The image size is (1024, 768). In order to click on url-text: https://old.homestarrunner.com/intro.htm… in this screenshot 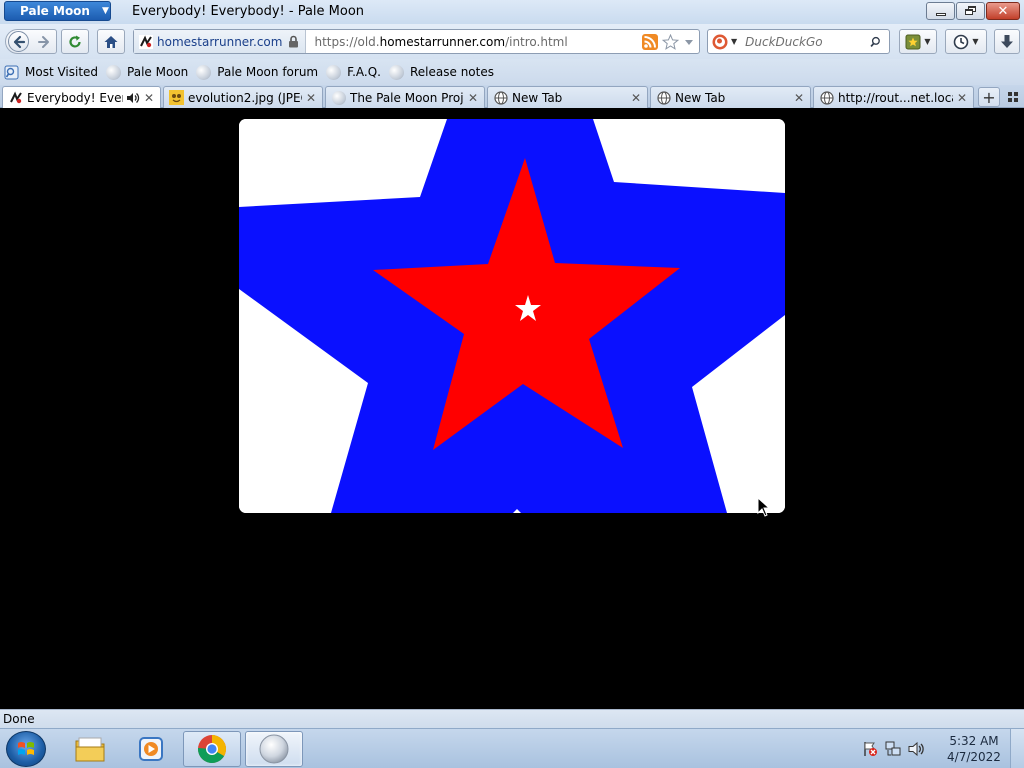, I will do `click(478, 42)`.